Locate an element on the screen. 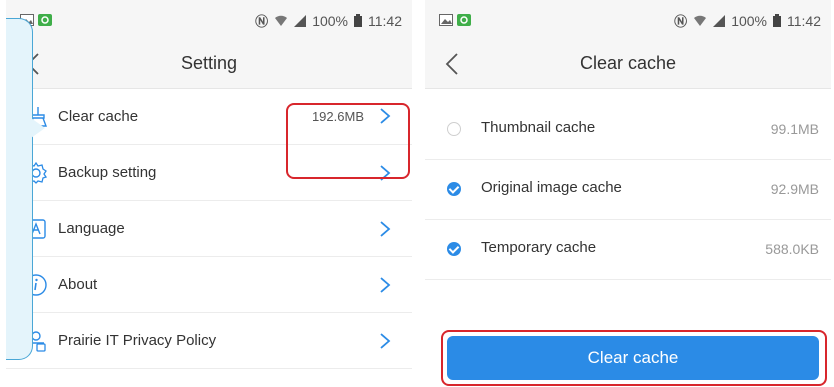 The width and height of the screenshot is (834, 387). cache-option-size: 588.0KB is located at coordinates (792, 249).